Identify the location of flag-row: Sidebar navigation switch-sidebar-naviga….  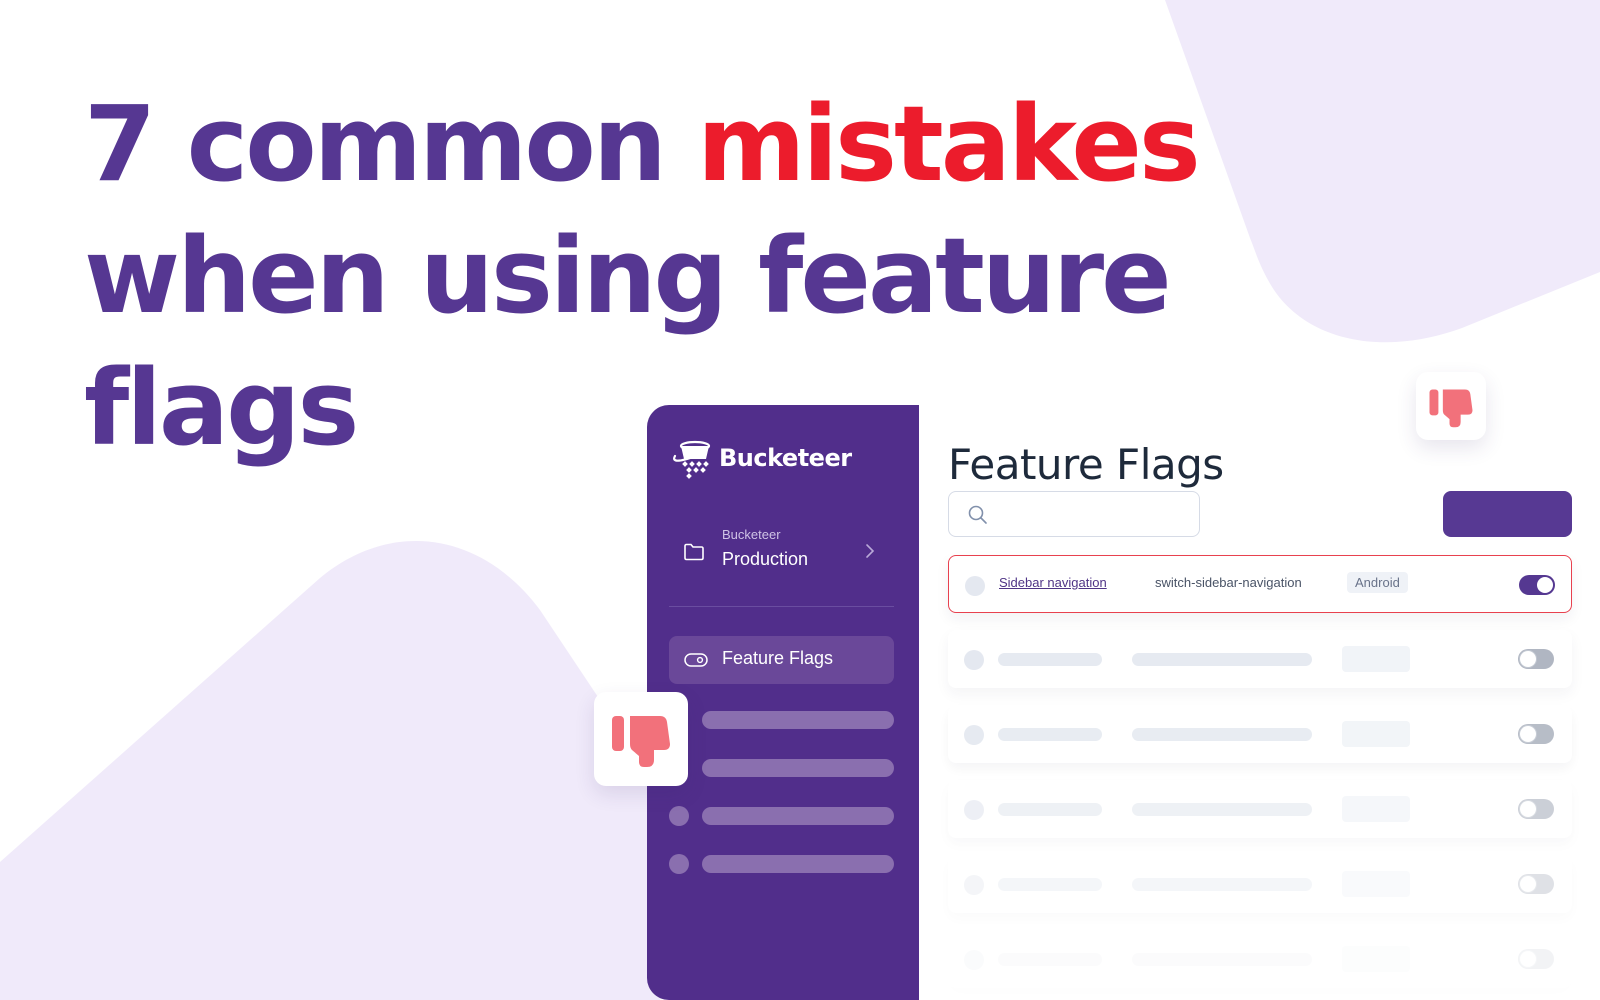
(1260, 584).